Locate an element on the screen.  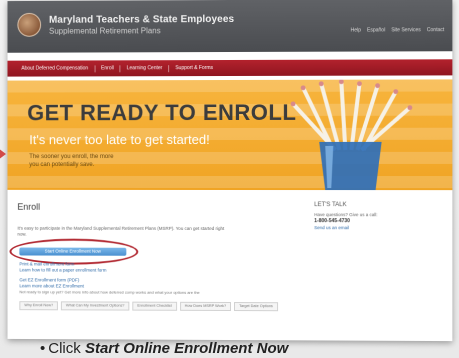
tab-how-msrp-works: How Does MSRP Work? is located at coordinates (205, 306).